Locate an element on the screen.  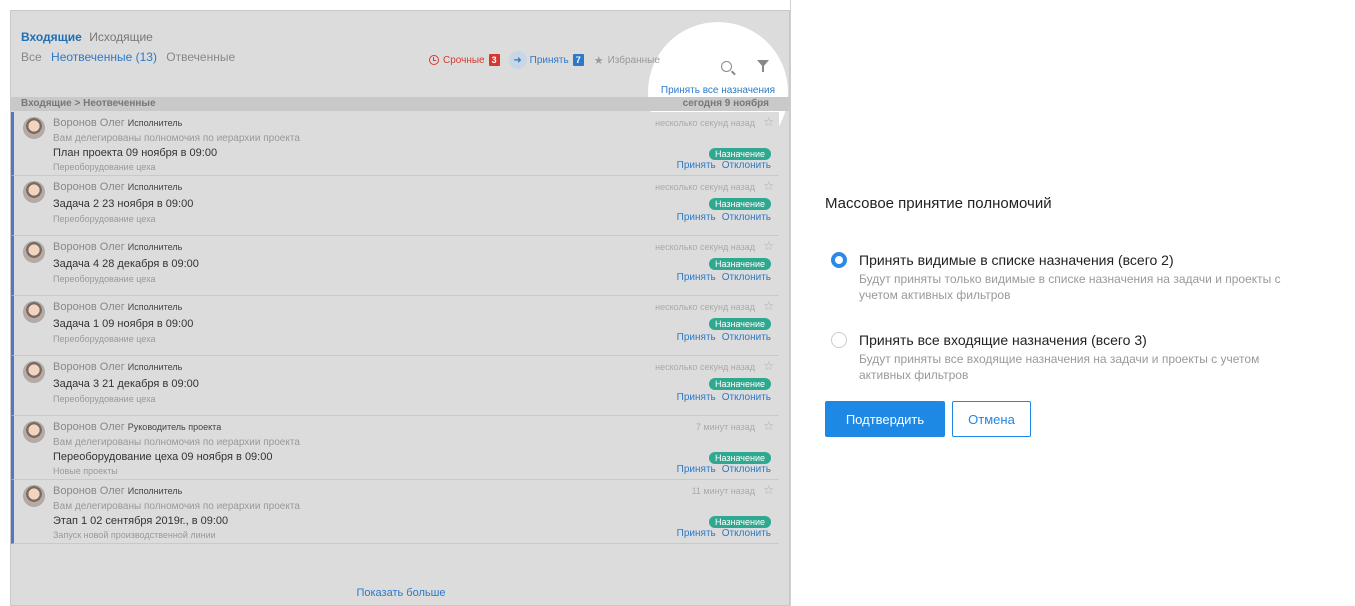
project-name: Новые проекты is located at coordinates (85, 471).